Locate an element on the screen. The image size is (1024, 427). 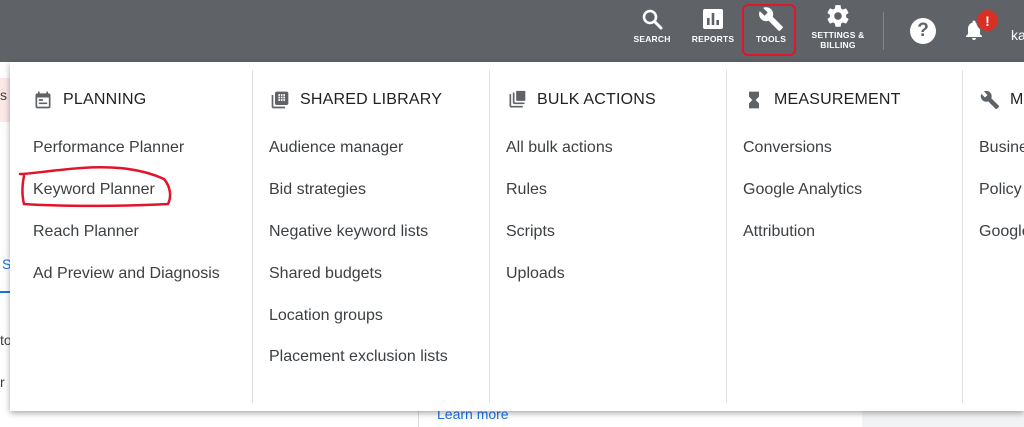
menu-item-performance-planner: Performance Planner is located at coordinates (108, 148).